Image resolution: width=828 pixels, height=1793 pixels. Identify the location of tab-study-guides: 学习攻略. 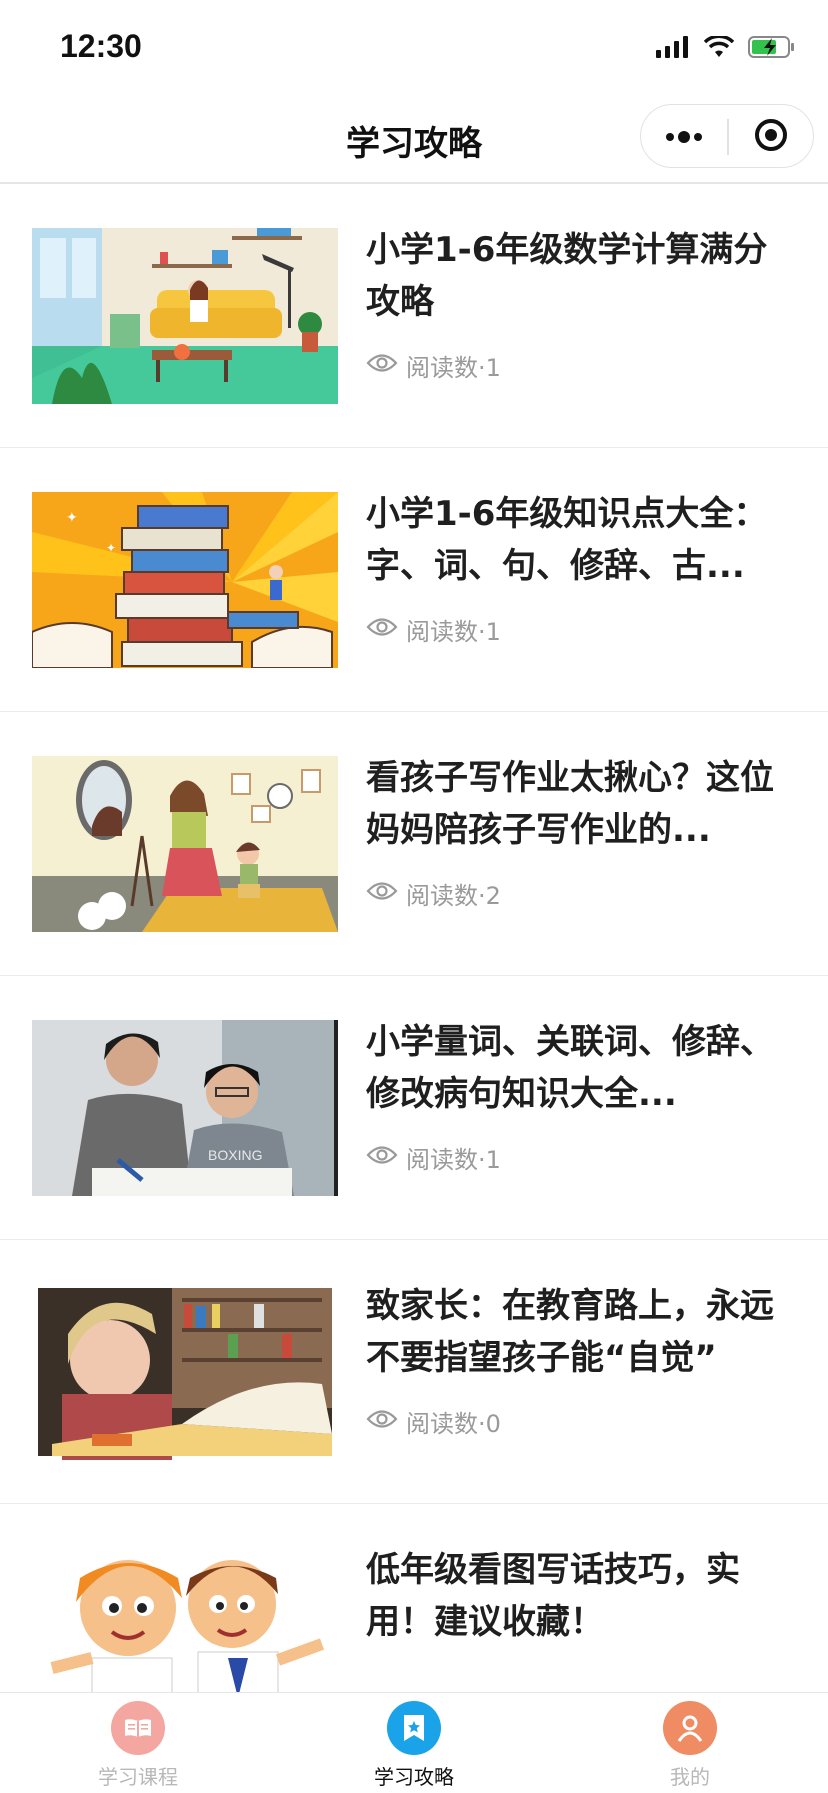
(414, 1743).